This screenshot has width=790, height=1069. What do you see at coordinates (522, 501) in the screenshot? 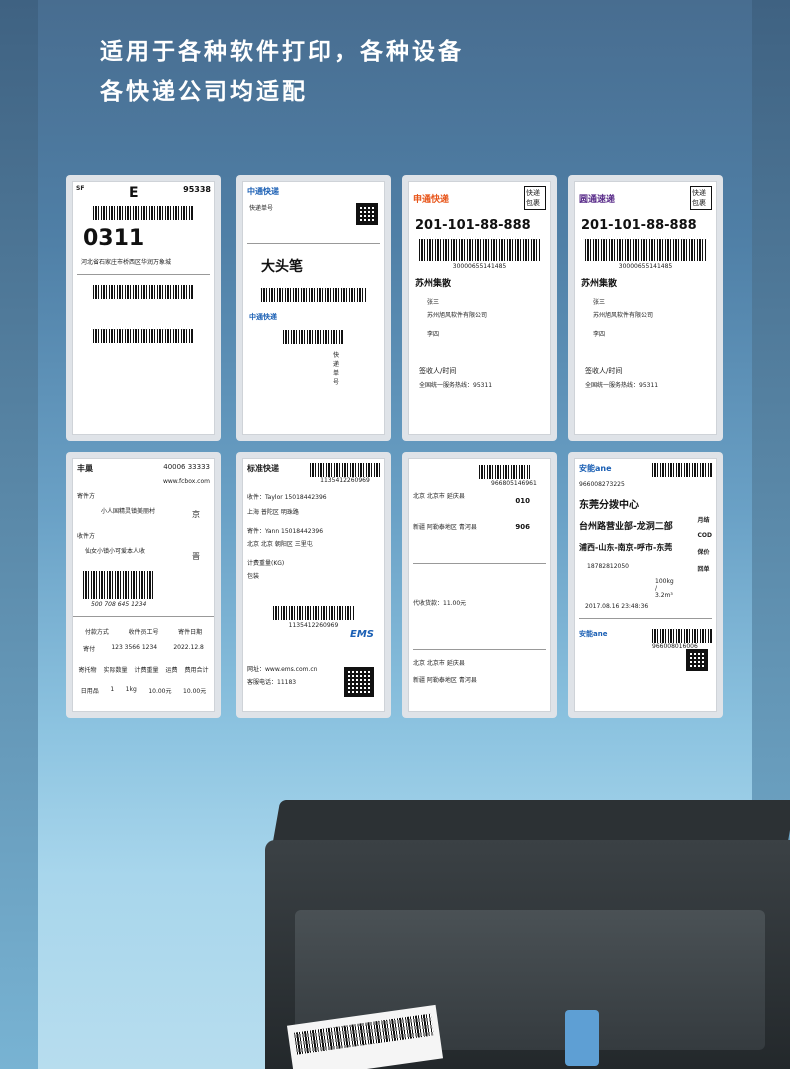
I see `generic-code1: 010` at bounding box center [522, 501].